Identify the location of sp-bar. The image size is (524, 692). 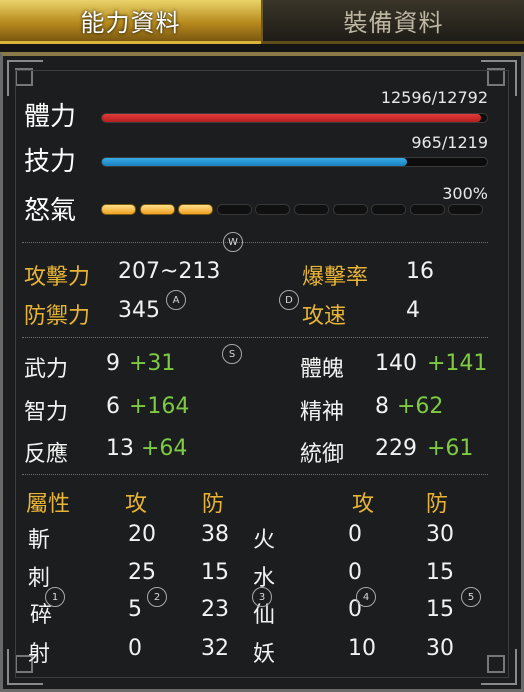
(294, 162).